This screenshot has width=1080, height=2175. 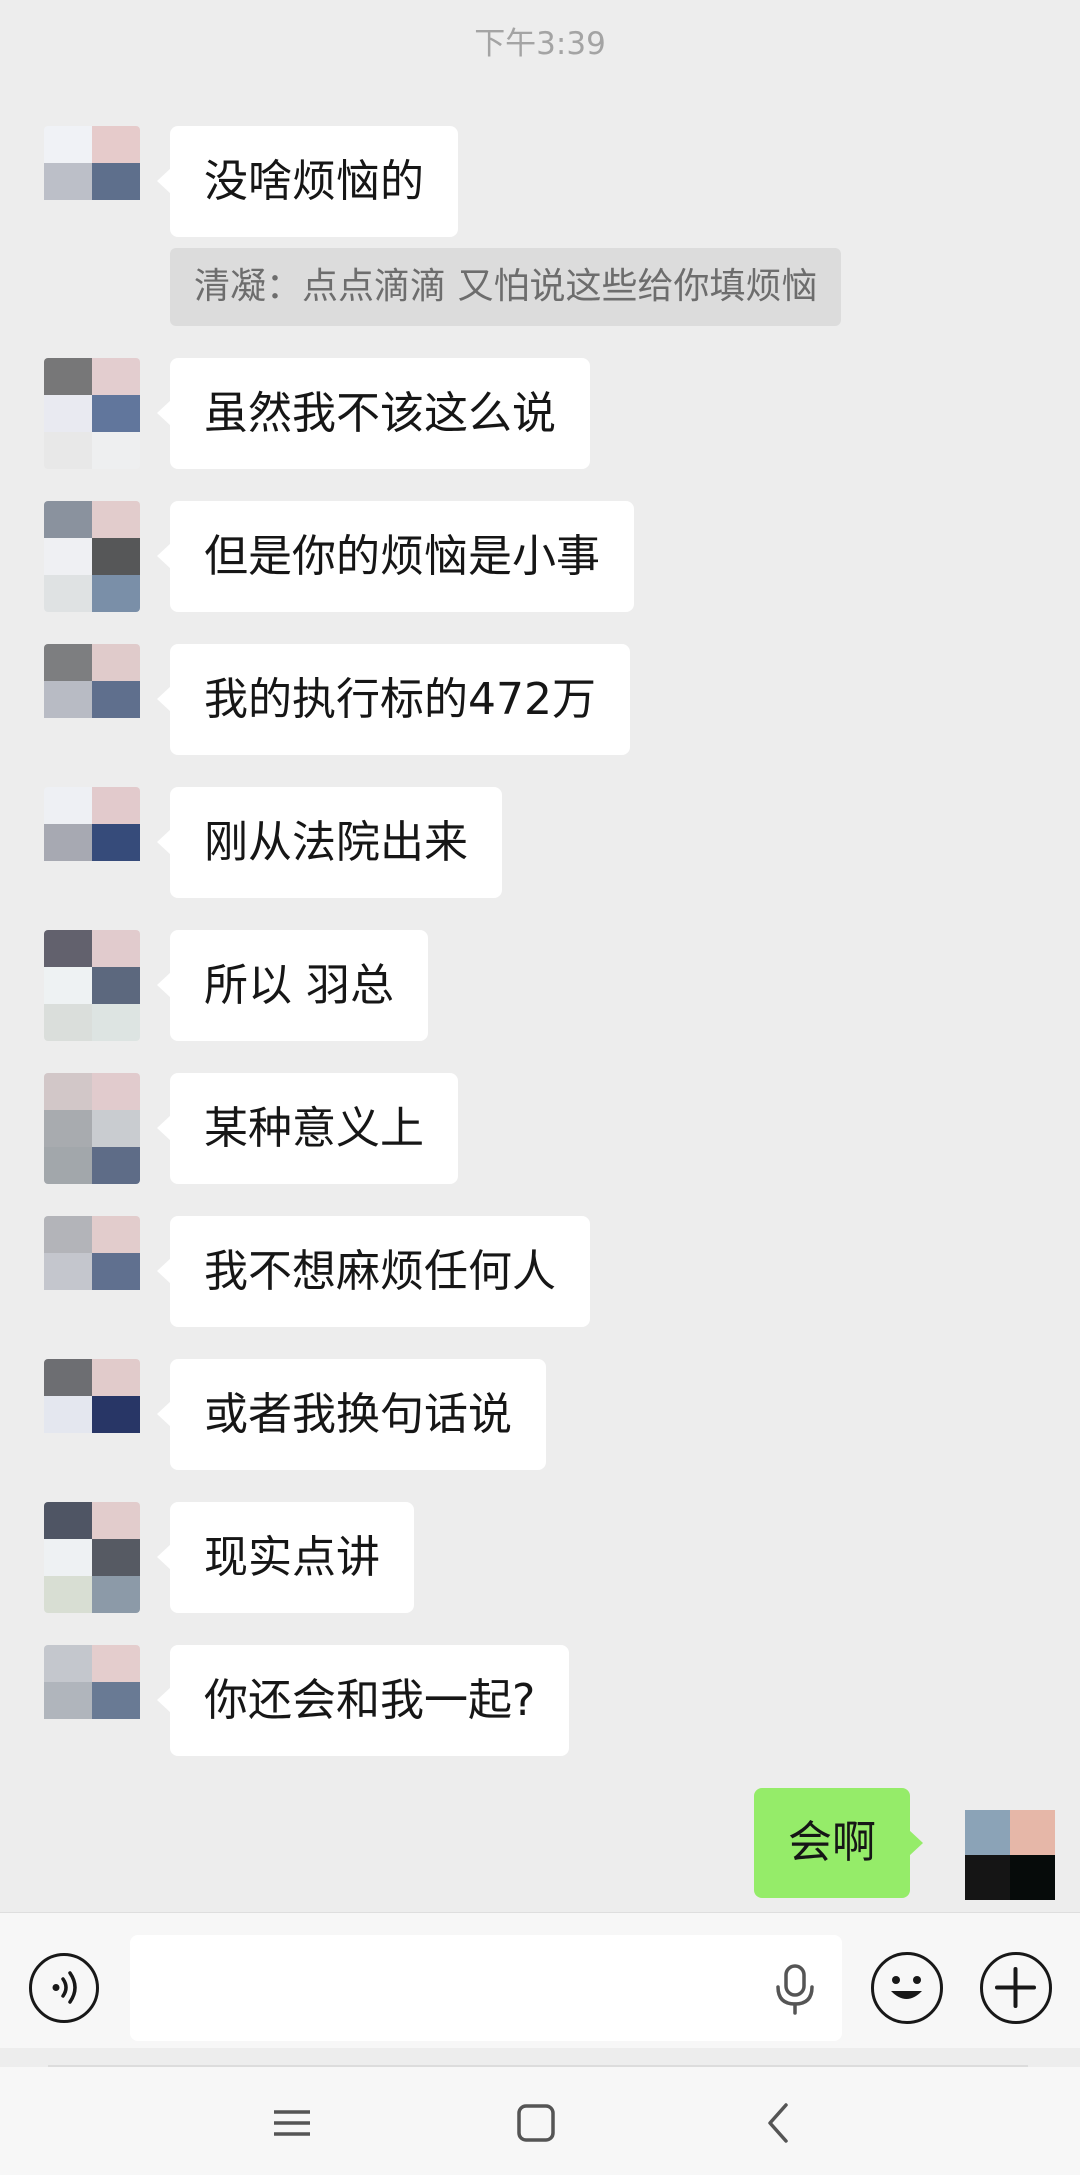 I want to click on quoted-reply: 清凝：点点滴滴 又怕说这些给你填烦恼, so click(x=506, y=287).